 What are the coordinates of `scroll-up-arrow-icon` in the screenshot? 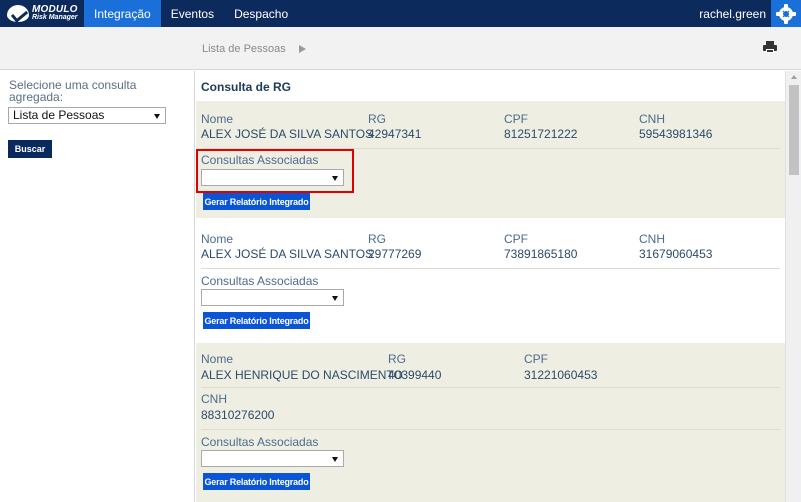 It's located at (794, 77).